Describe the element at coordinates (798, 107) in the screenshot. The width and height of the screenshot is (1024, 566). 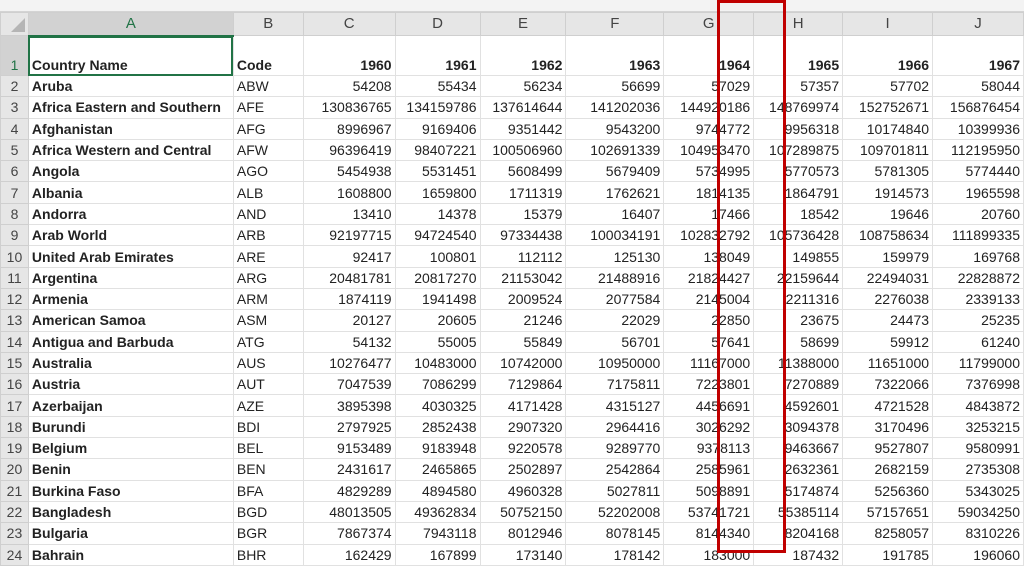
I see `cell-H: 148769974` at that location.